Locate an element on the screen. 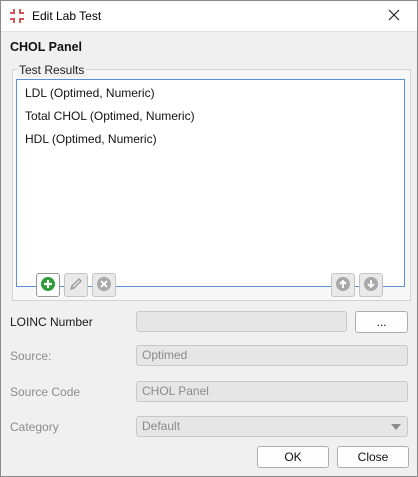  source-field: Optimed is located at coordinates (272, 355).